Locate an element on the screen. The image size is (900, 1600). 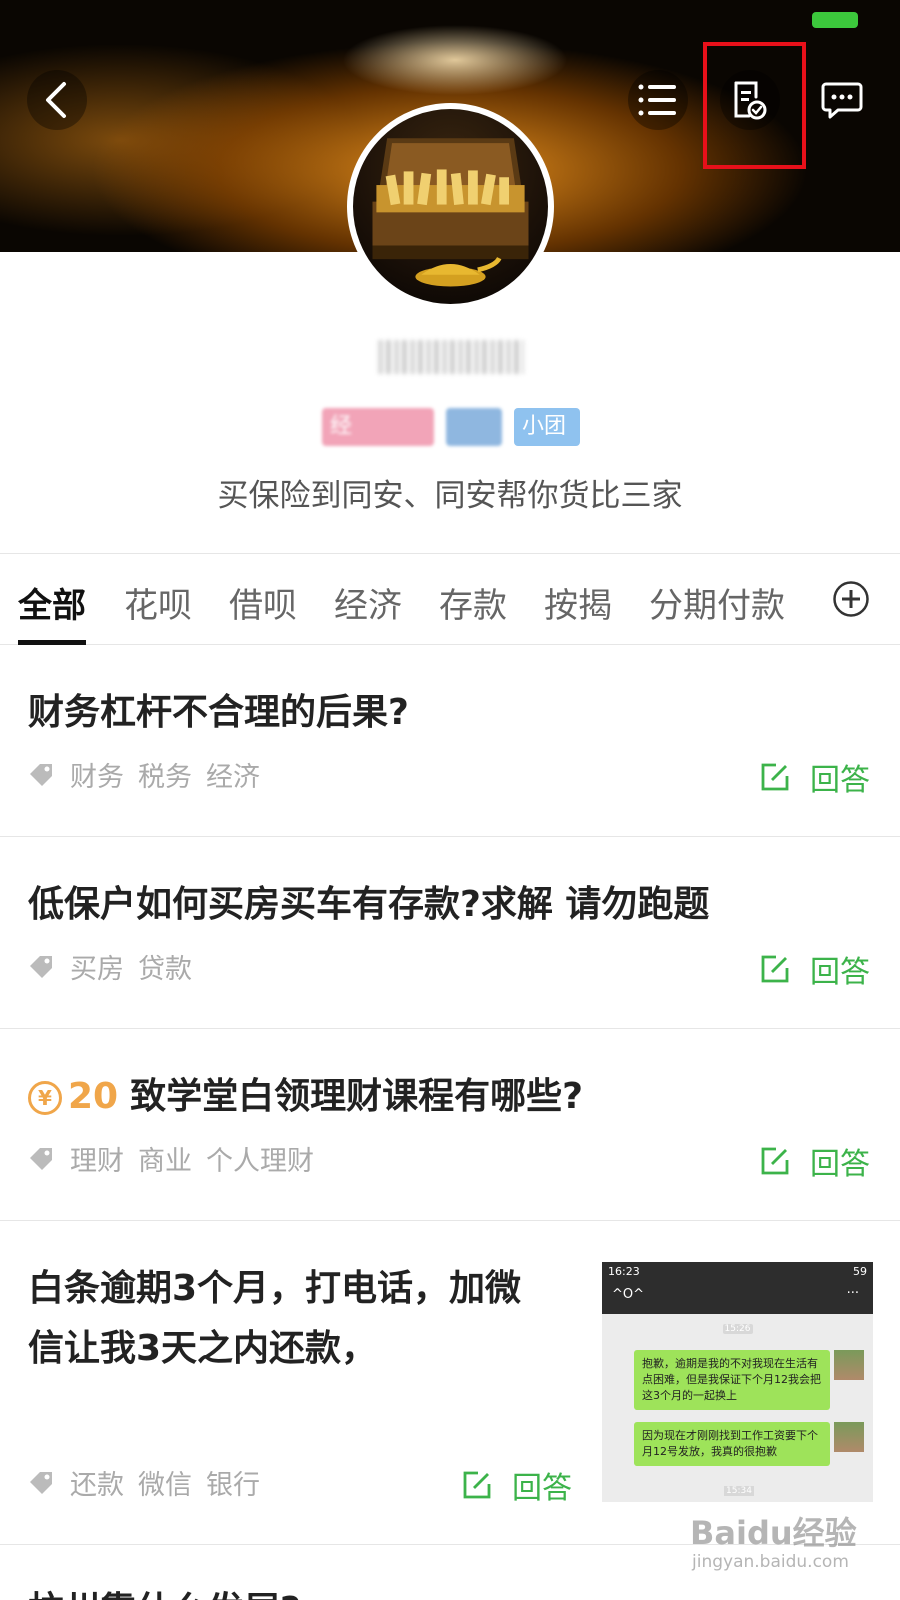
tab-deposit: 存款 is located at coordinates (473, 602).